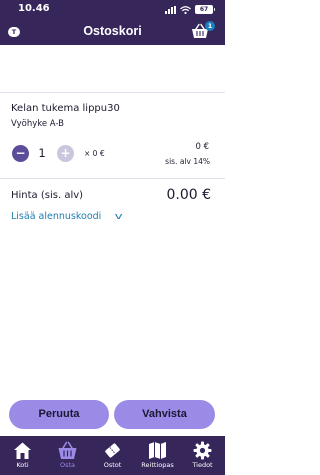 This screenshot has height=475, width=320. What do you see at coordinates (187, 161) in the screenshot?
I see `line-vat: sis. alv 14%` at bounding box center [187, 161].